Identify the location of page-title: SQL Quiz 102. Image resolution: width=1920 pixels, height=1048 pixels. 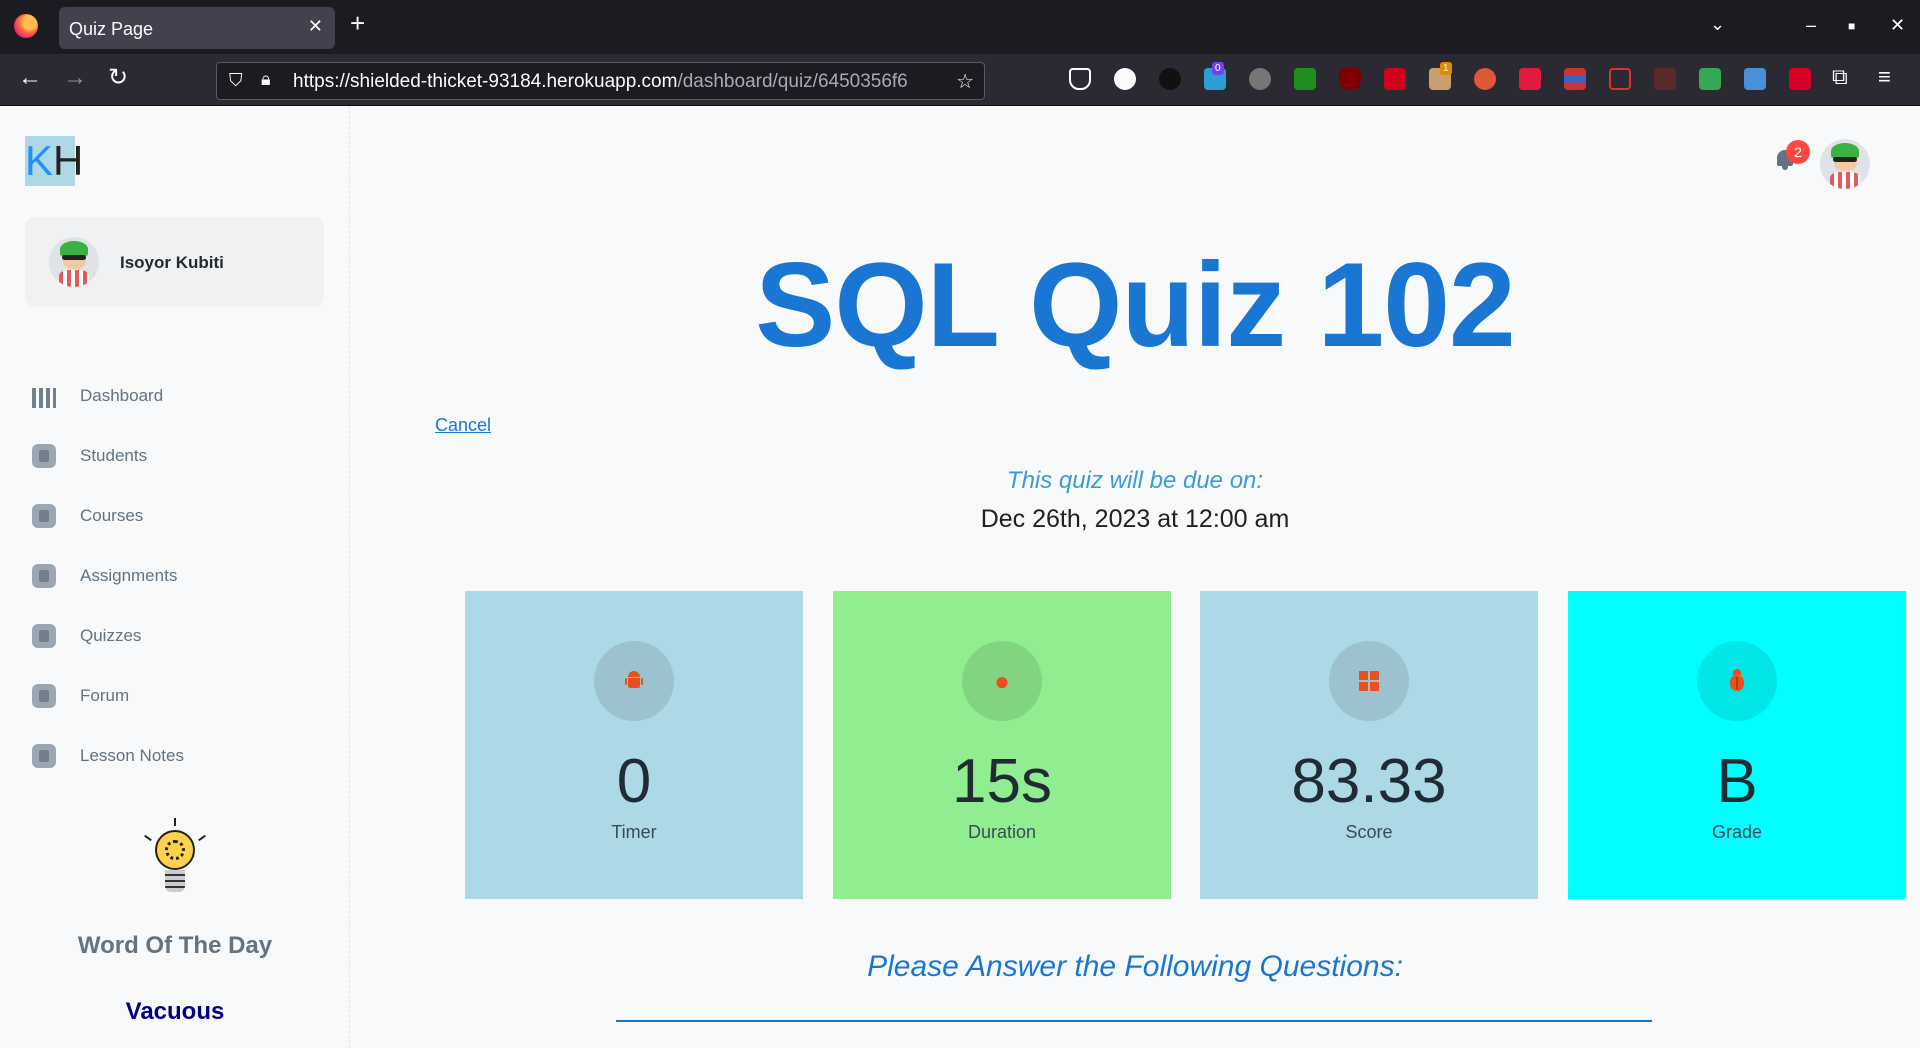
(1135, 305).